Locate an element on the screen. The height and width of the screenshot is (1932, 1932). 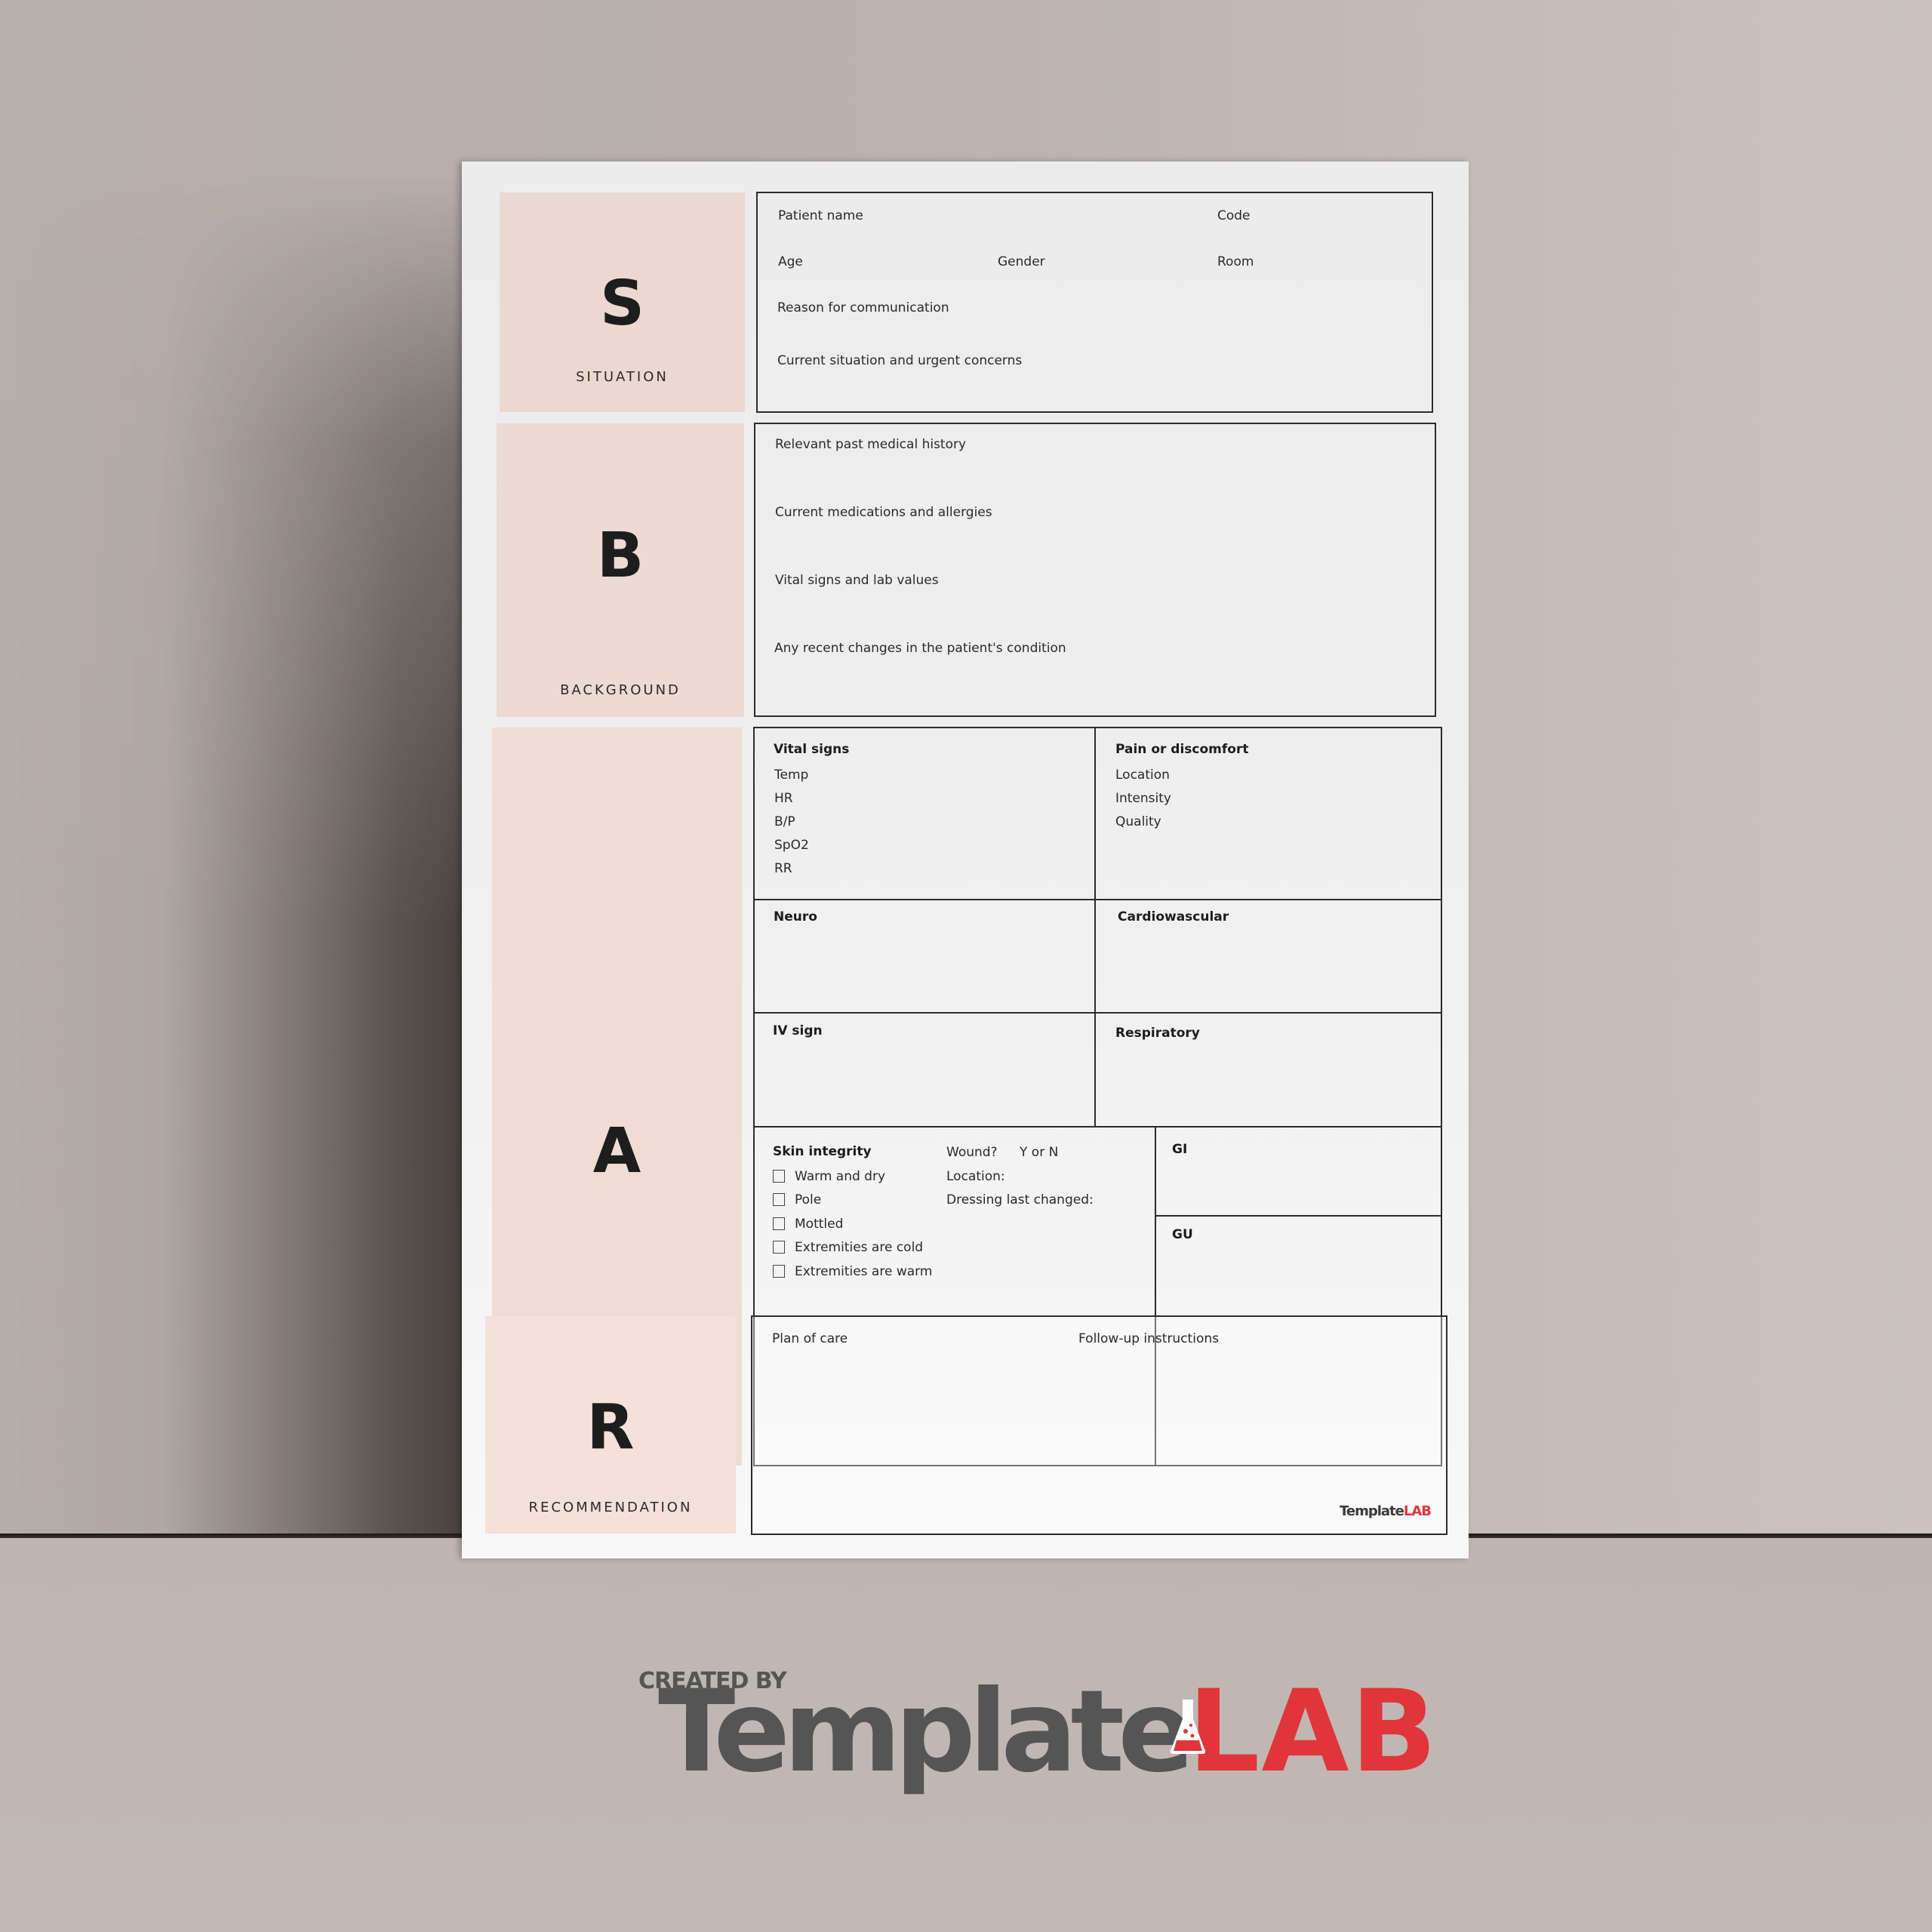
gu-heading: GU is located at coordinates (1182, 1234).